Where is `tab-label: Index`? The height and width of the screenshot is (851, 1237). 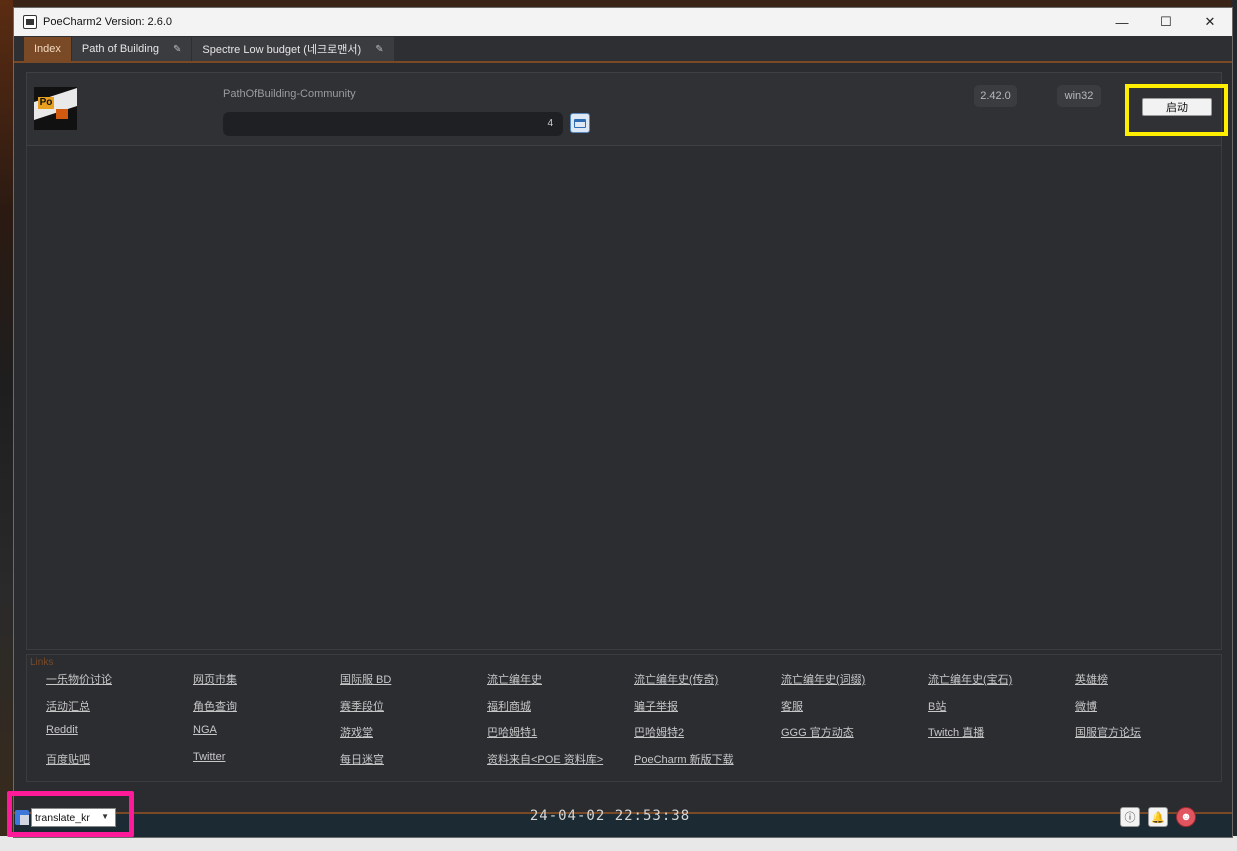 tab-label: Index is located at coordinates (47, 49).